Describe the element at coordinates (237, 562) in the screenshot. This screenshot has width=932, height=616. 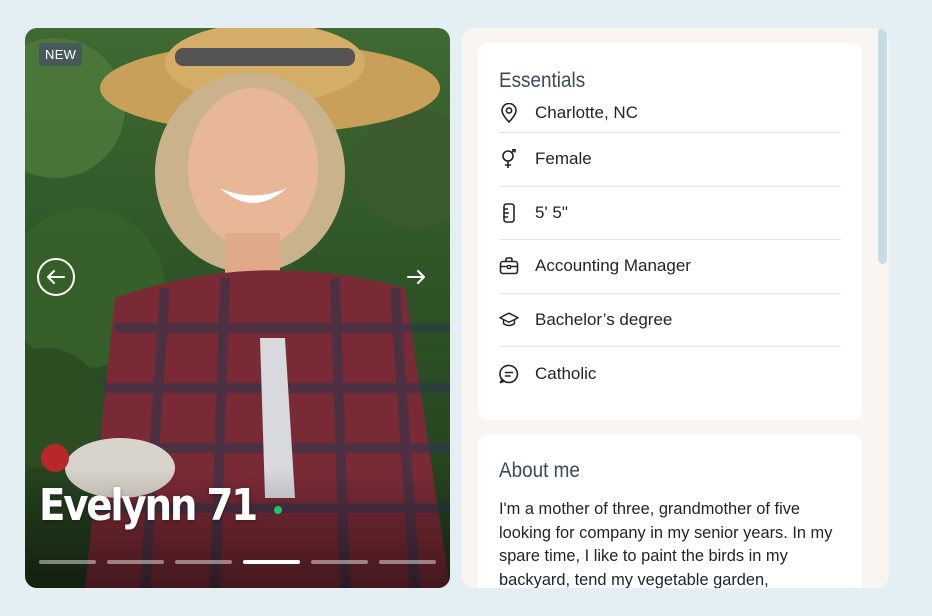
I see `photo-progress-indicator` at that location.